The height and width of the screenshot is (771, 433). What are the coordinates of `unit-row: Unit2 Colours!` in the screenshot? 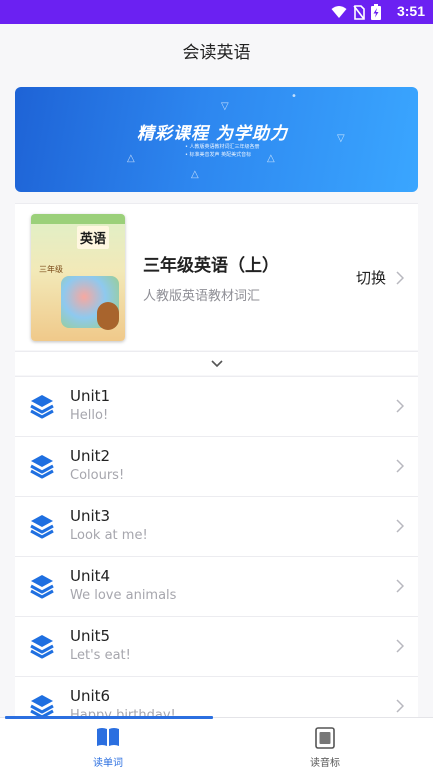 It's located at (216, 466).